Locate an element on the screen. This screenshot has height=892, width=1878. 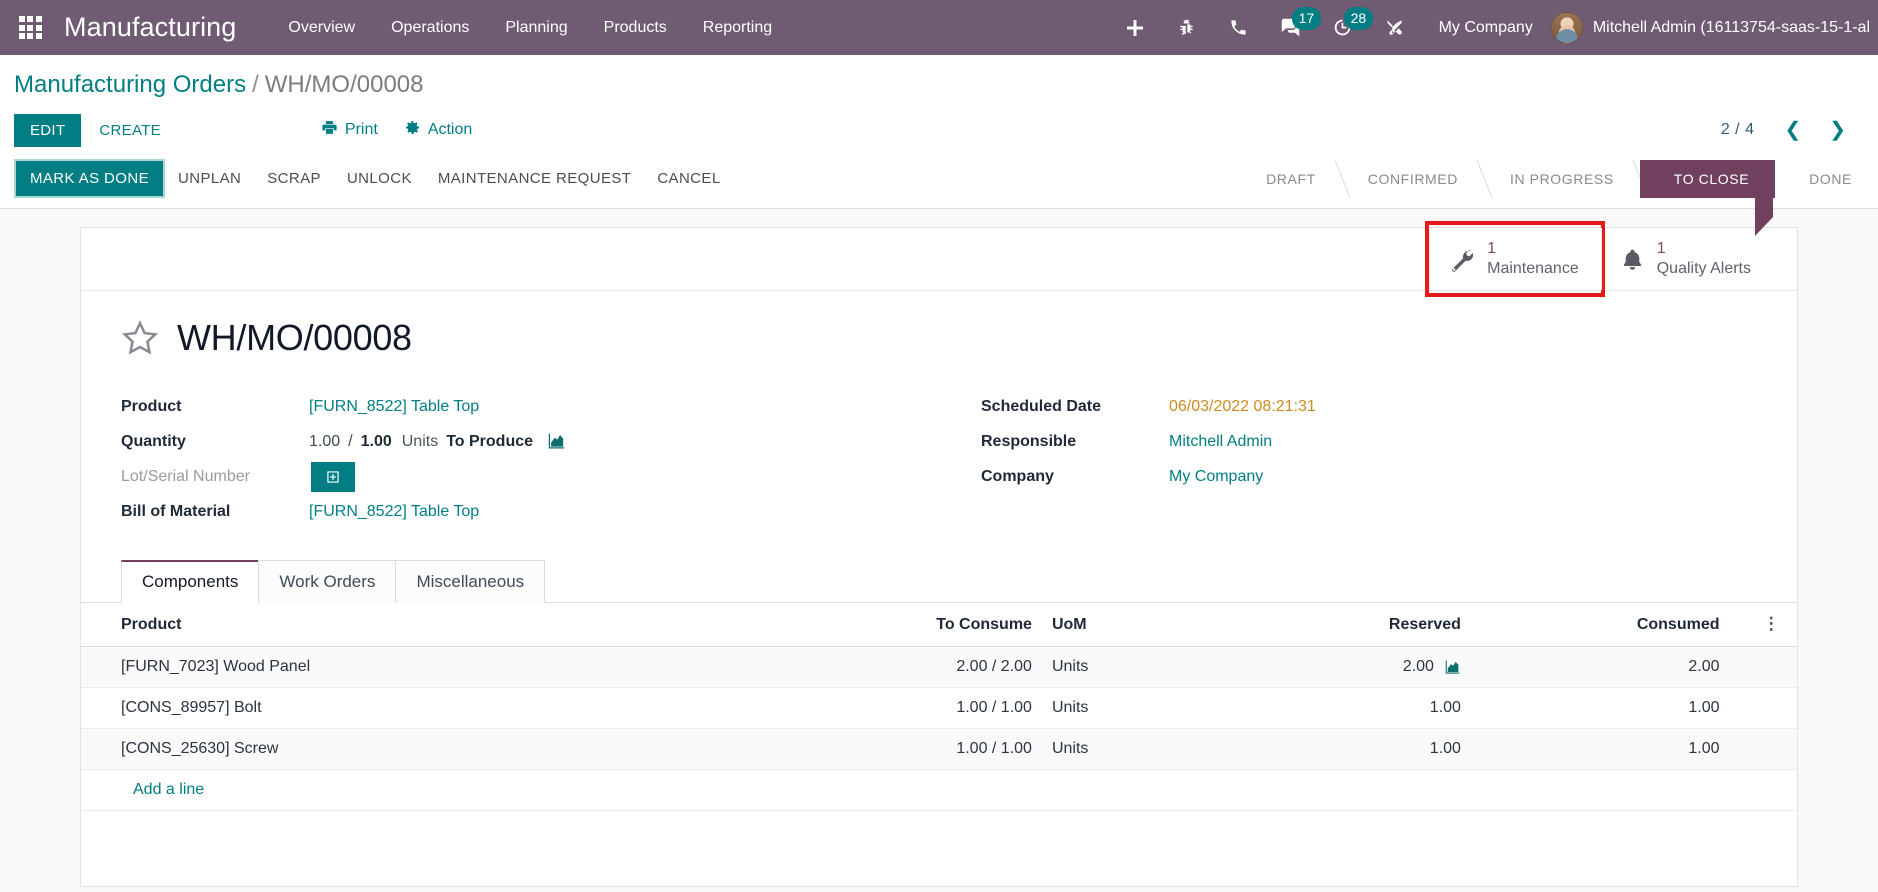
phone-icon is located at coordinates (1239, 27).